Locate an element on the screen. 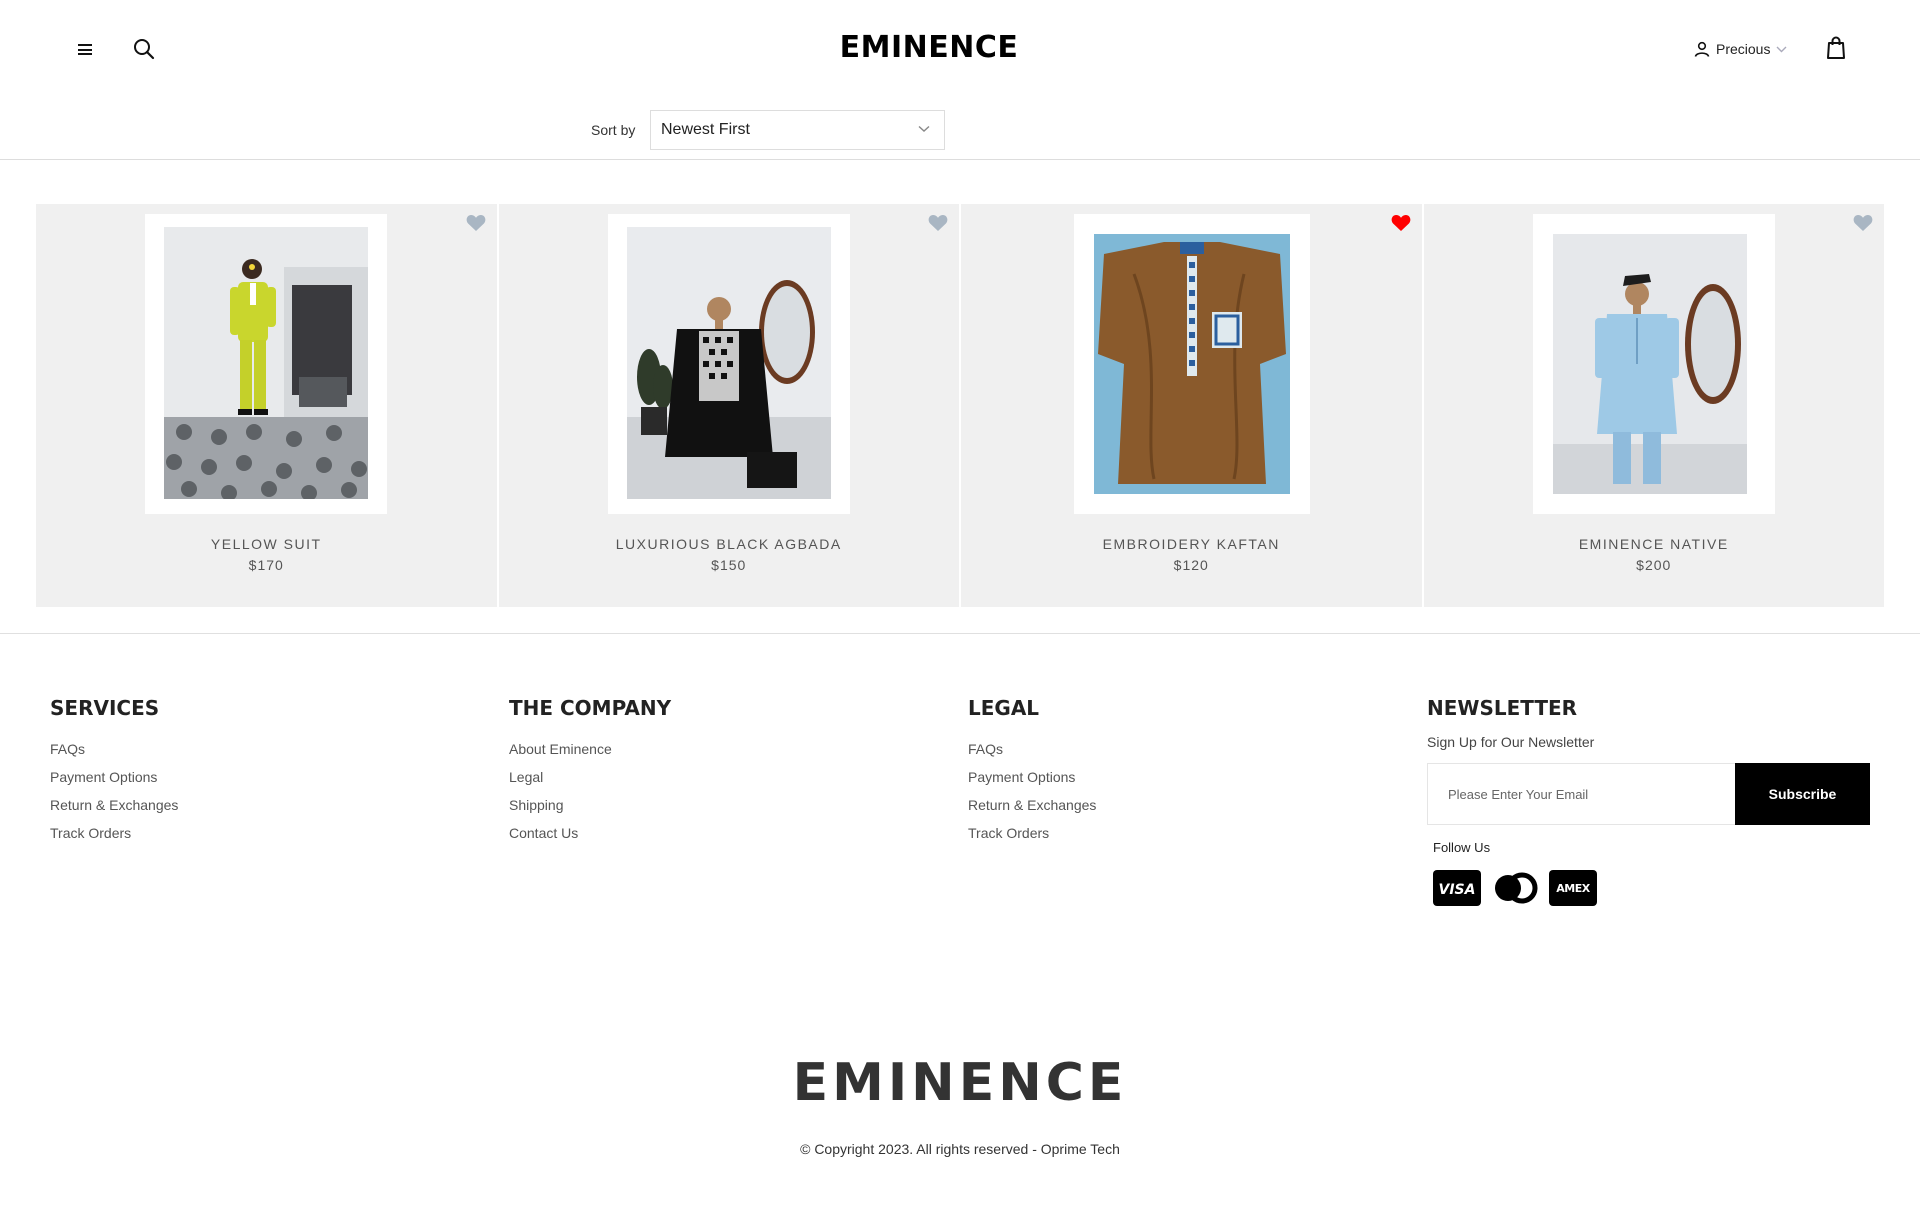 The width and height of the screenshot is (1920, 1221). section-divider is located at coordinates (960, 633).